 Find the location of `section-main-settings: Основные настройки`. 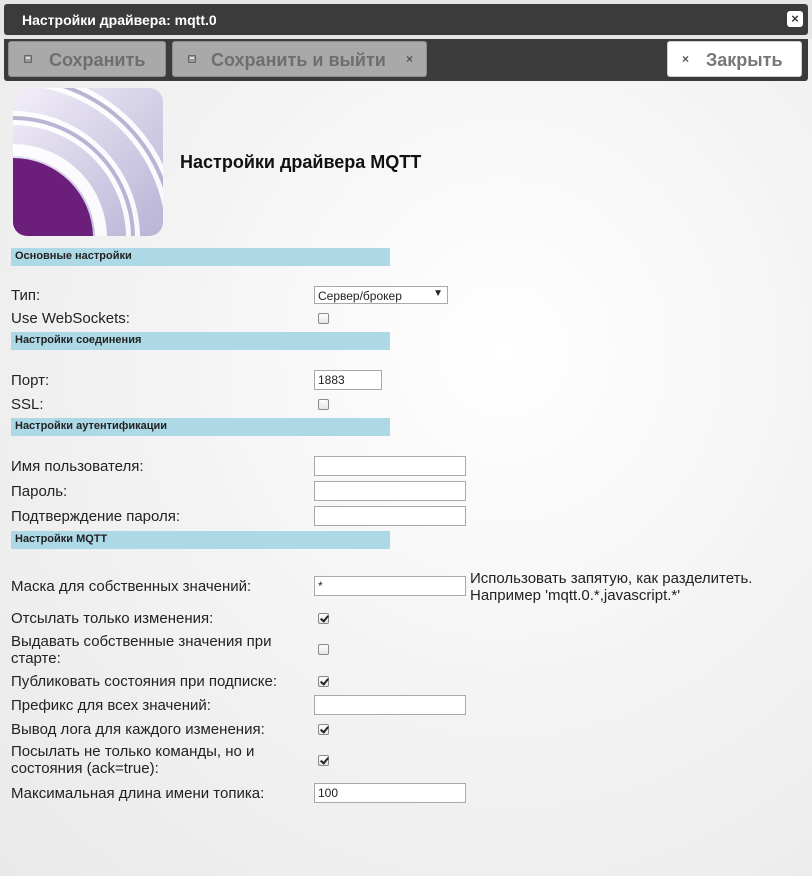

section-main-settings: Основные настройки is located at coordinates (200, 257).